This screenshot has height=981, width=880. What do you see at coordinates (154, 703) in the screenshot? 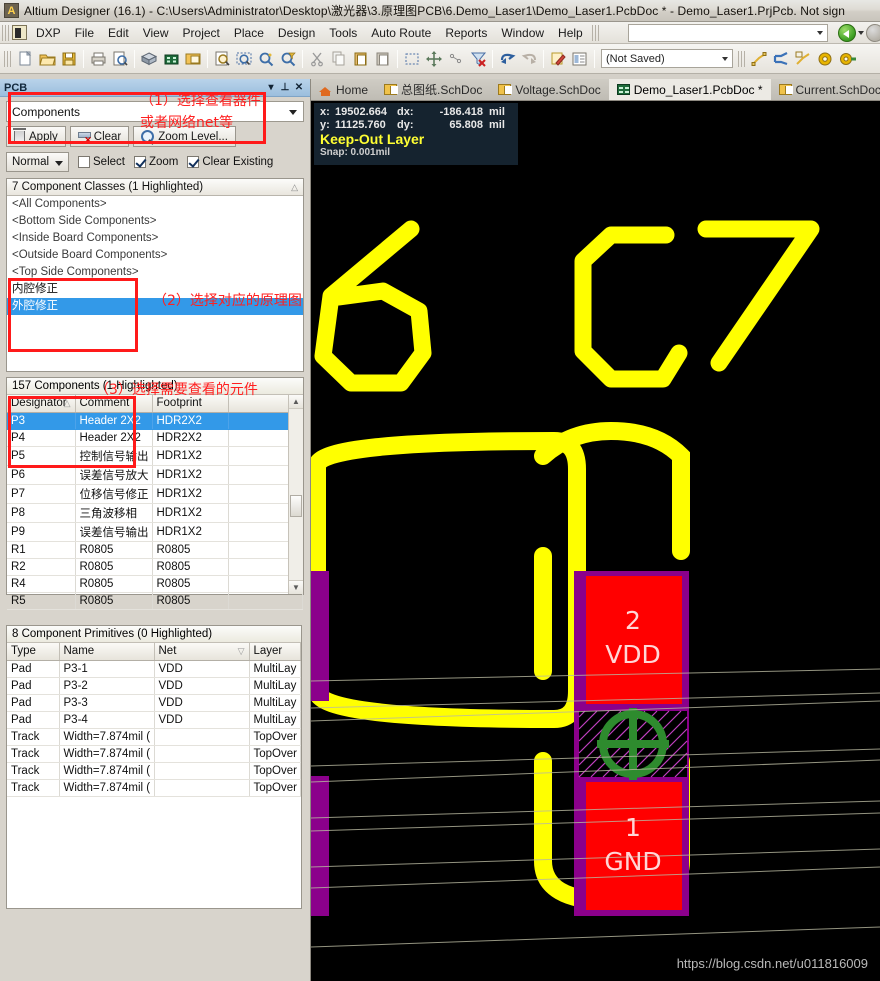
I see `table-row: Pad P3-3 VDD MultiLay` at bounding box center [154, 703].